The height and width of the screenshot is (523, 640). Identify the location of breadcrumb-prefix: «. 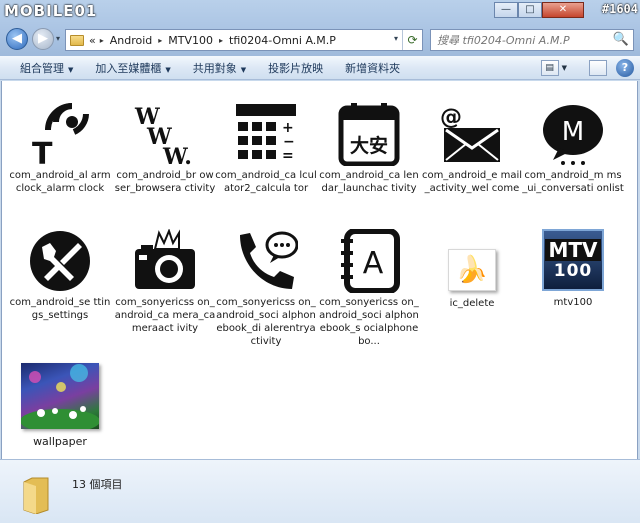
(92, 40).